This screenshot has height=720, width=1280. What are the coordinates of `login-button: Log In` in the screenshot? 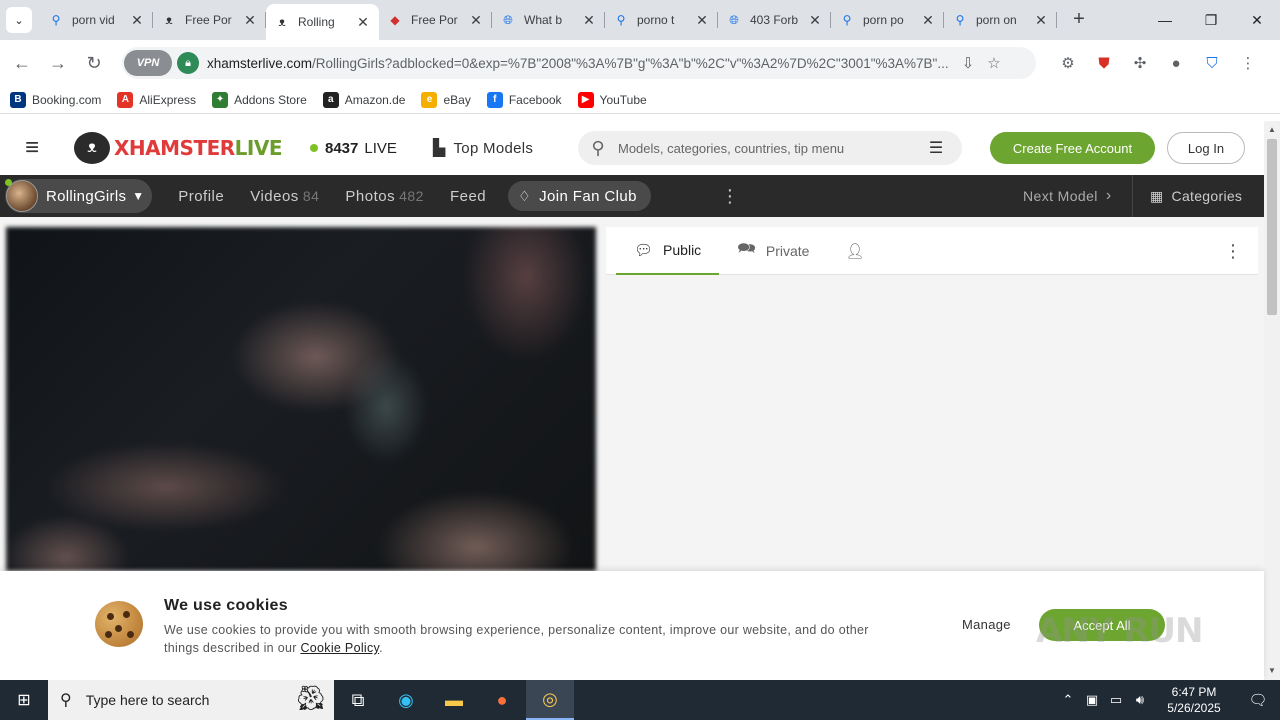 It's located at (1206, 148).